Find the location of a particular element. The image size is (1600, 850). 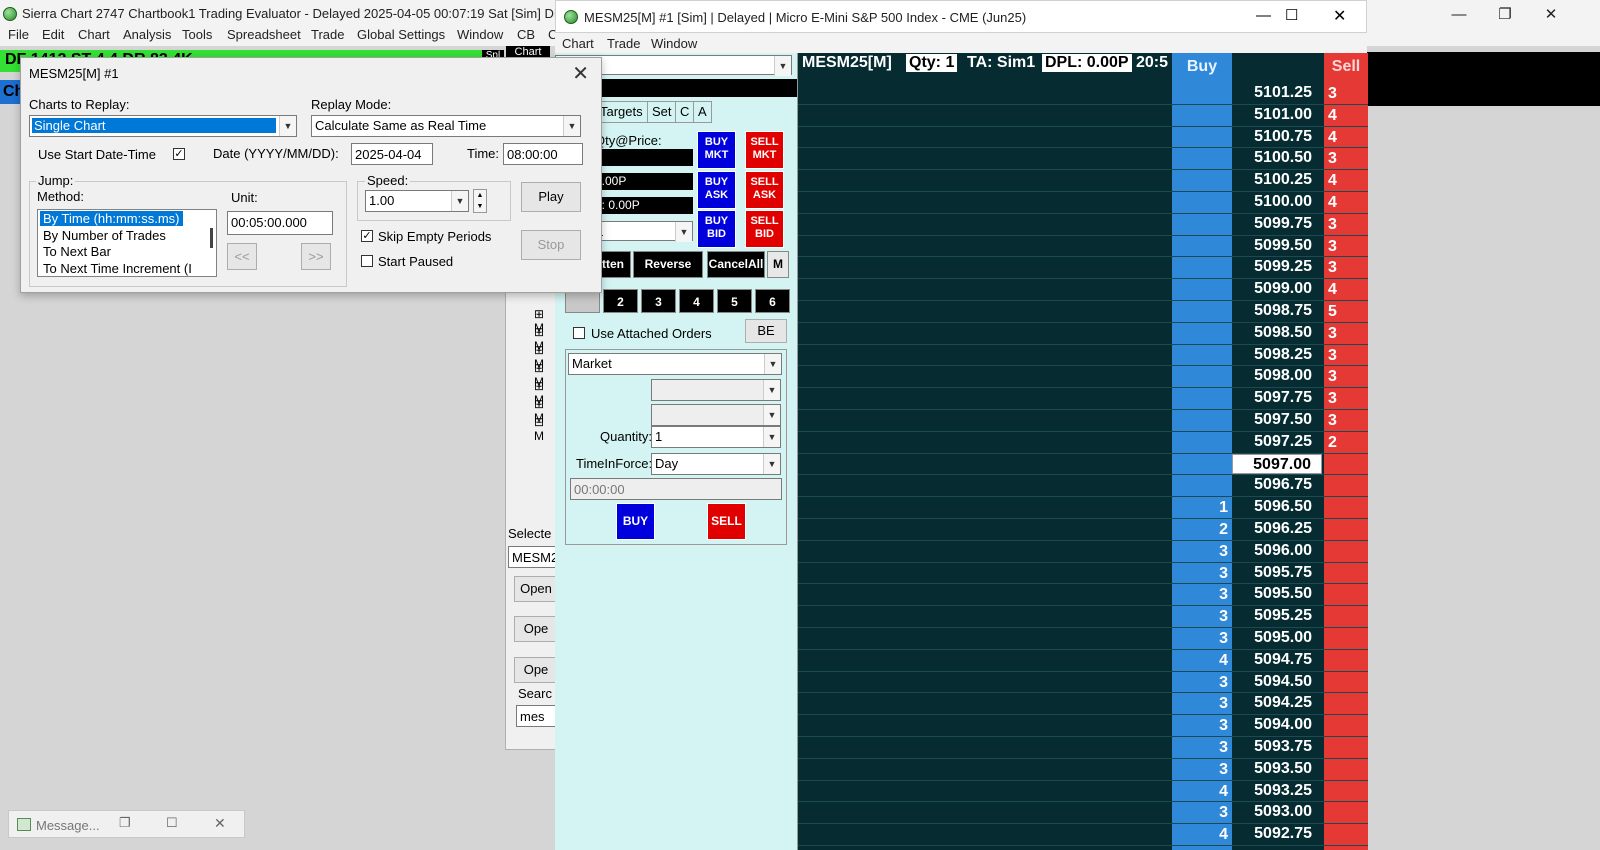

ladder-row: 5098.50 3 is located at coordinates (1083, 334).